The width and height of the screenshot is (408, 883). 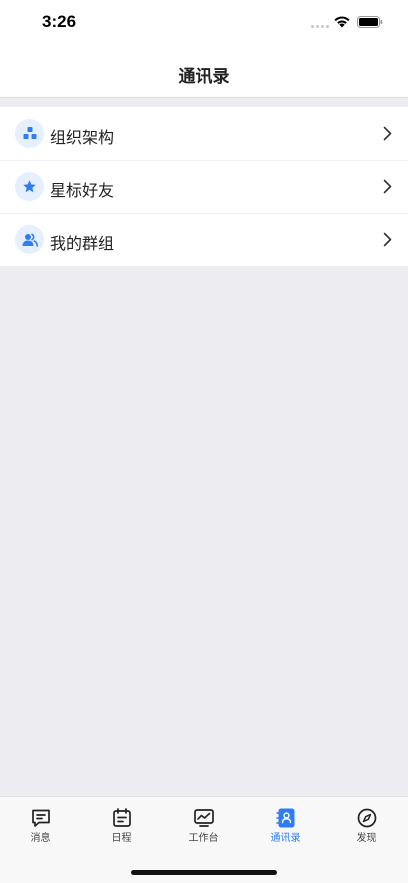 I want to click on tab-messages: 消息, so click(x=40, y=822).